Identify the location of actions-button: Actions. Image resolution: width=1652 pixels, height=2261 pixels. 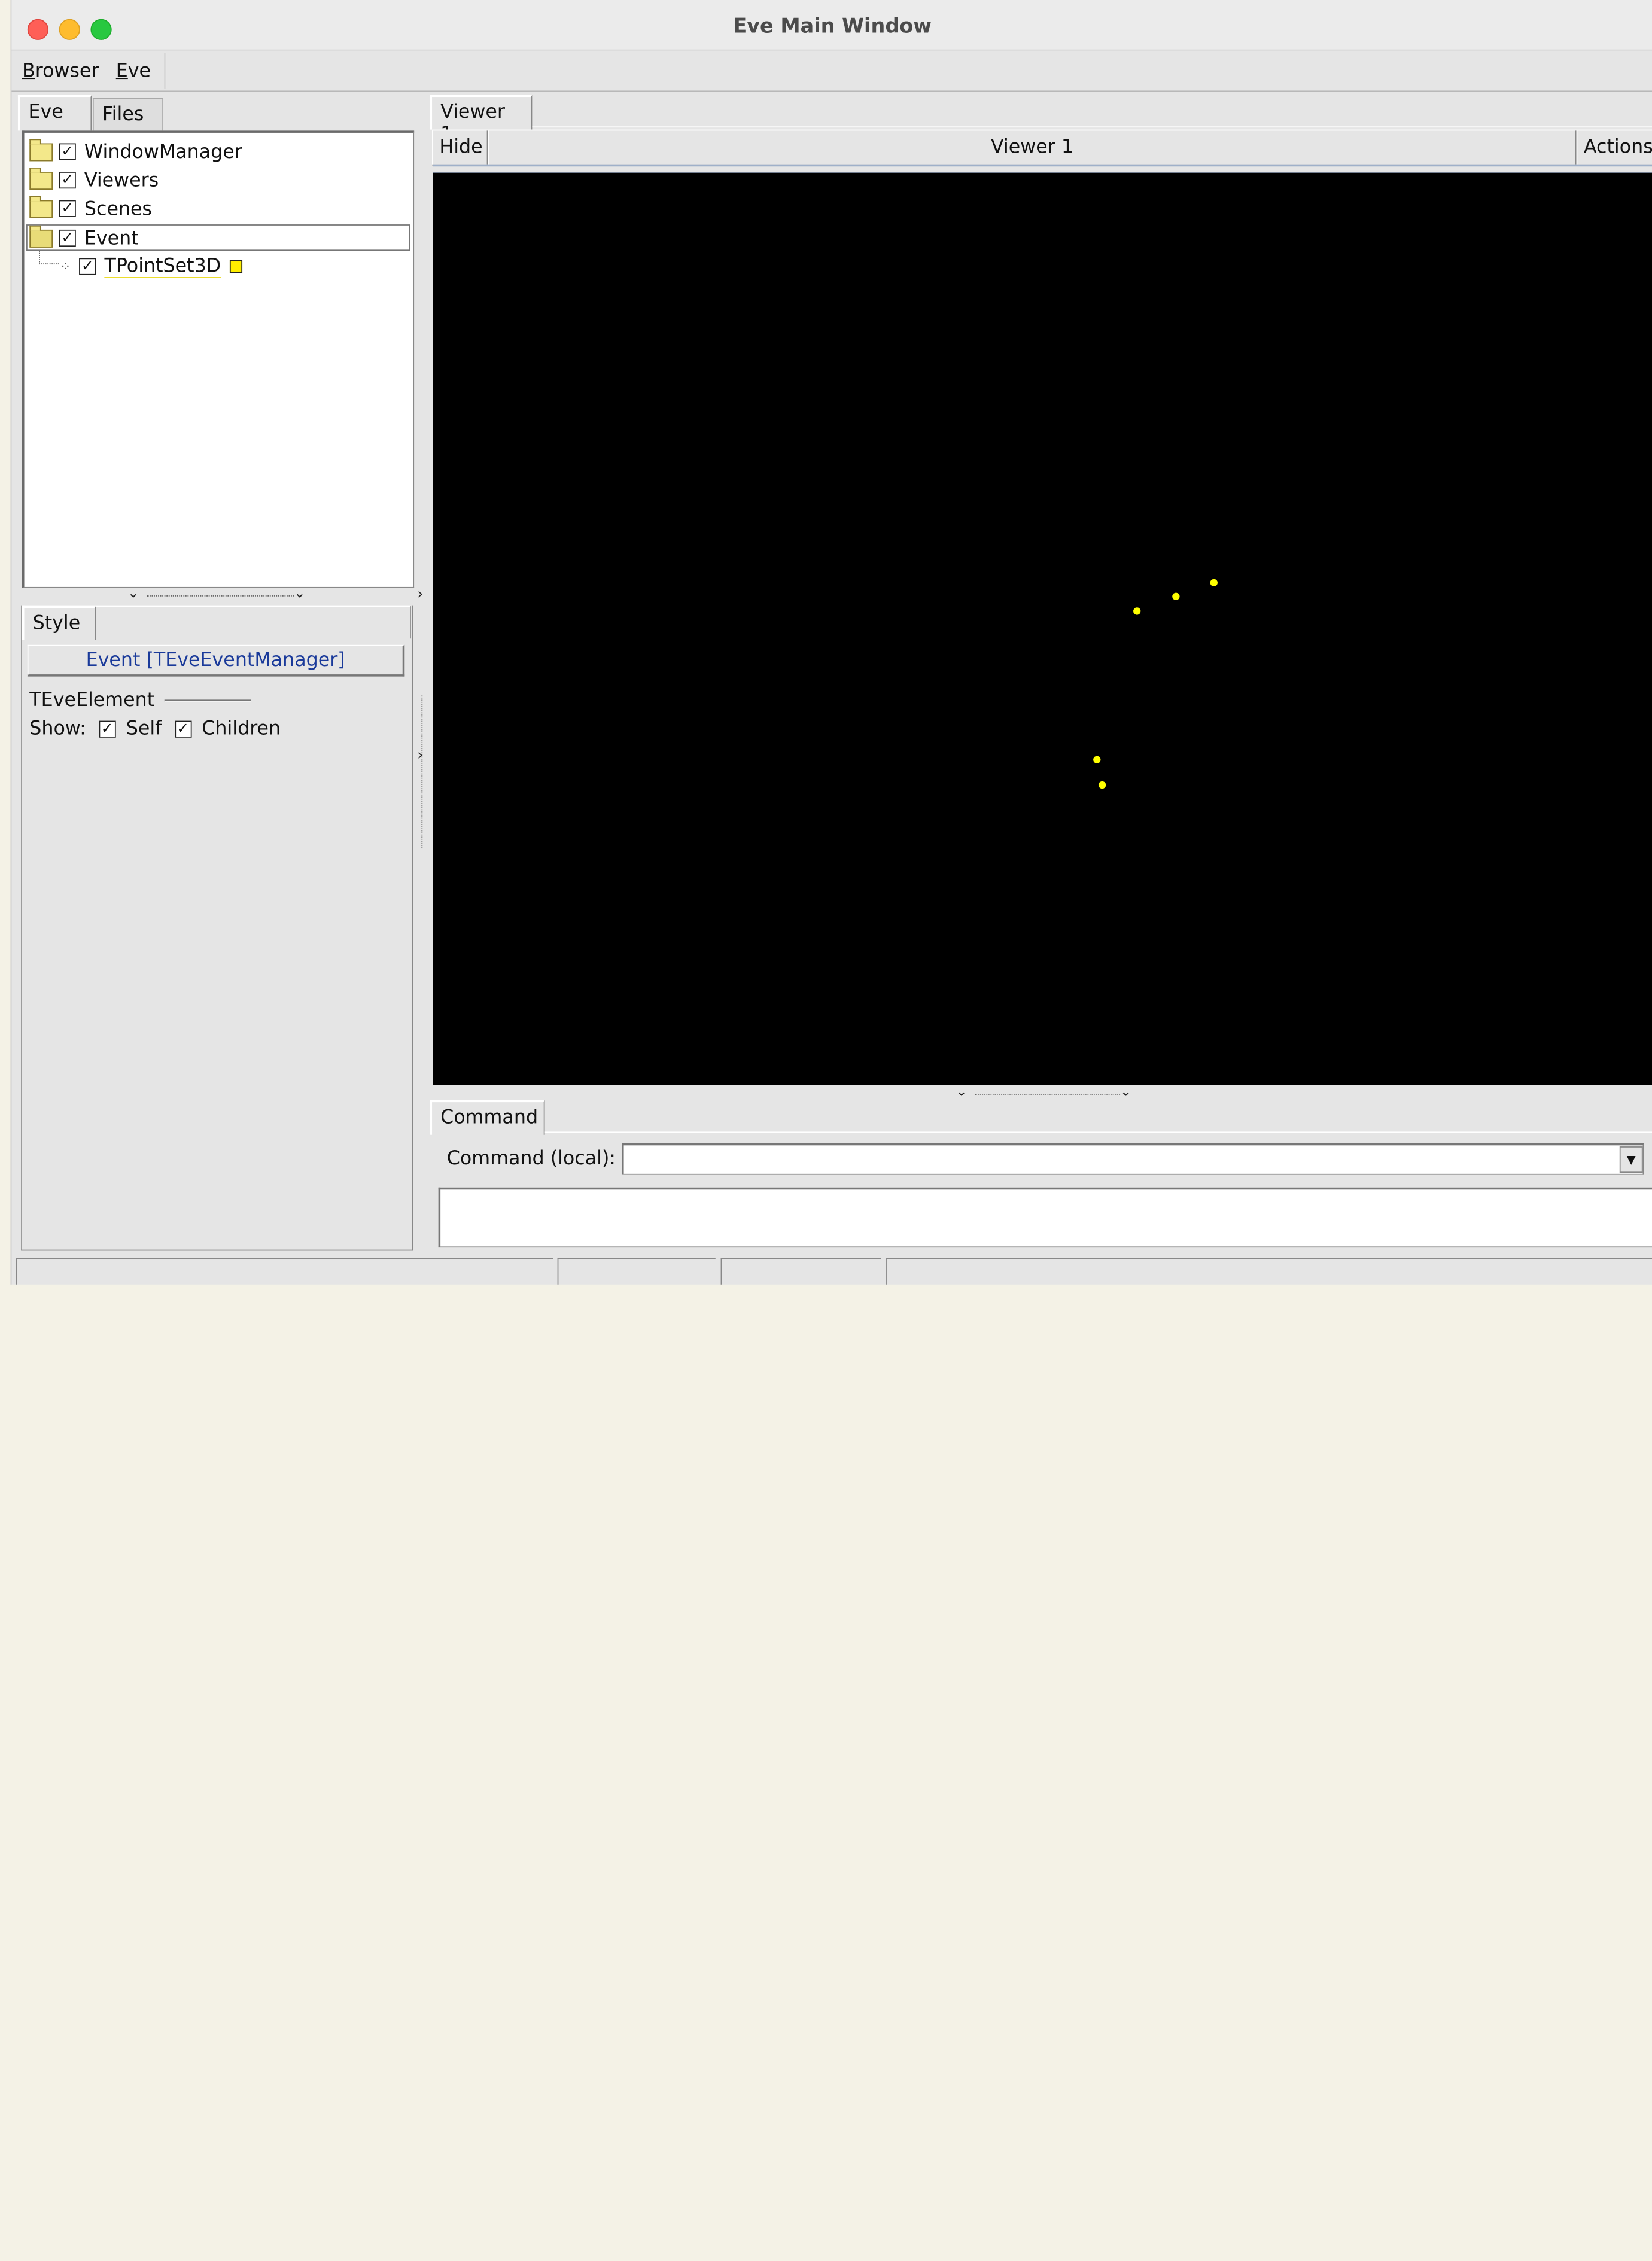
(1614, 147).